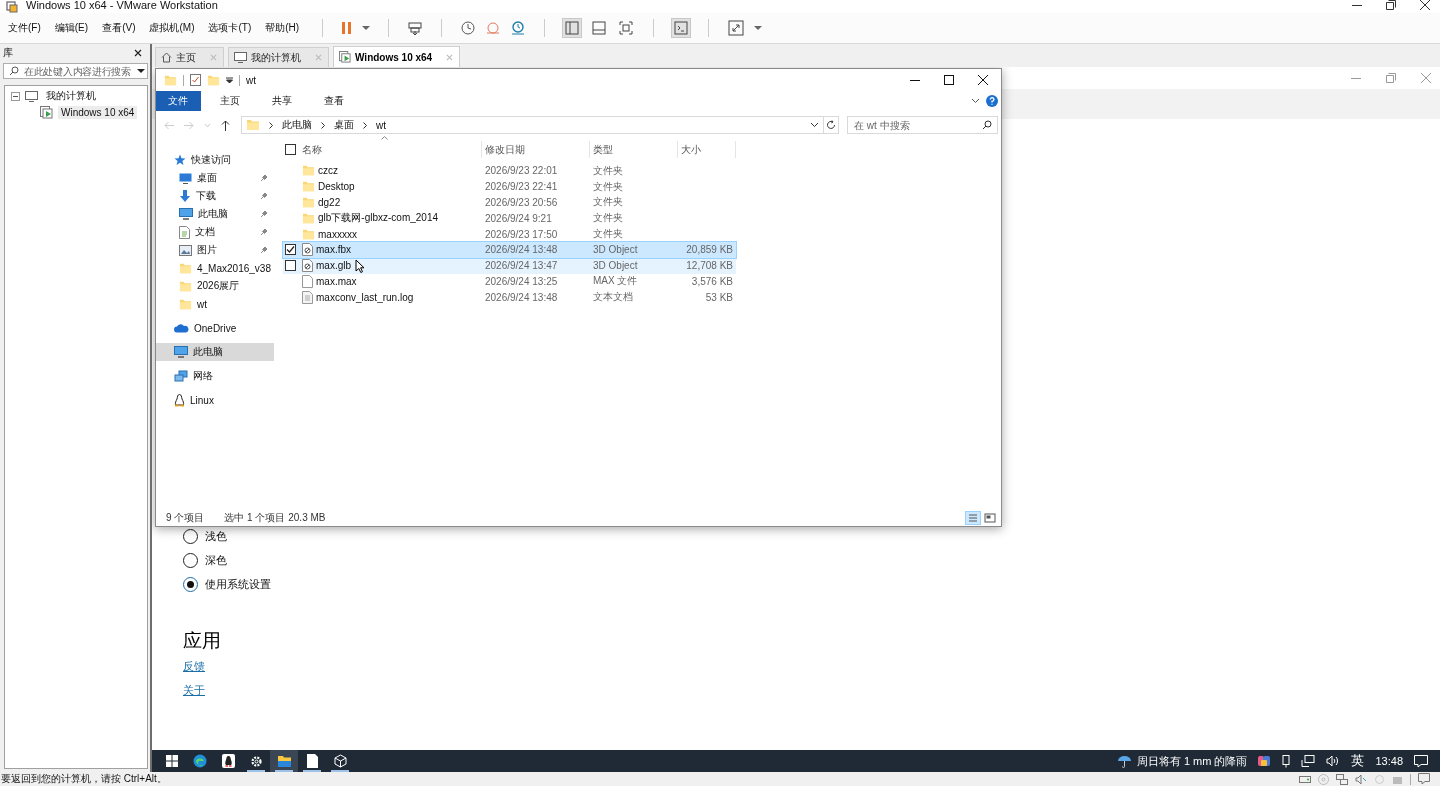 This screenshot has height=786, width=1440. What do you see at coordinates (178, 101) in the screenshot?
I see `ribbon-tab: 文件` at bounding box center [178, 101].